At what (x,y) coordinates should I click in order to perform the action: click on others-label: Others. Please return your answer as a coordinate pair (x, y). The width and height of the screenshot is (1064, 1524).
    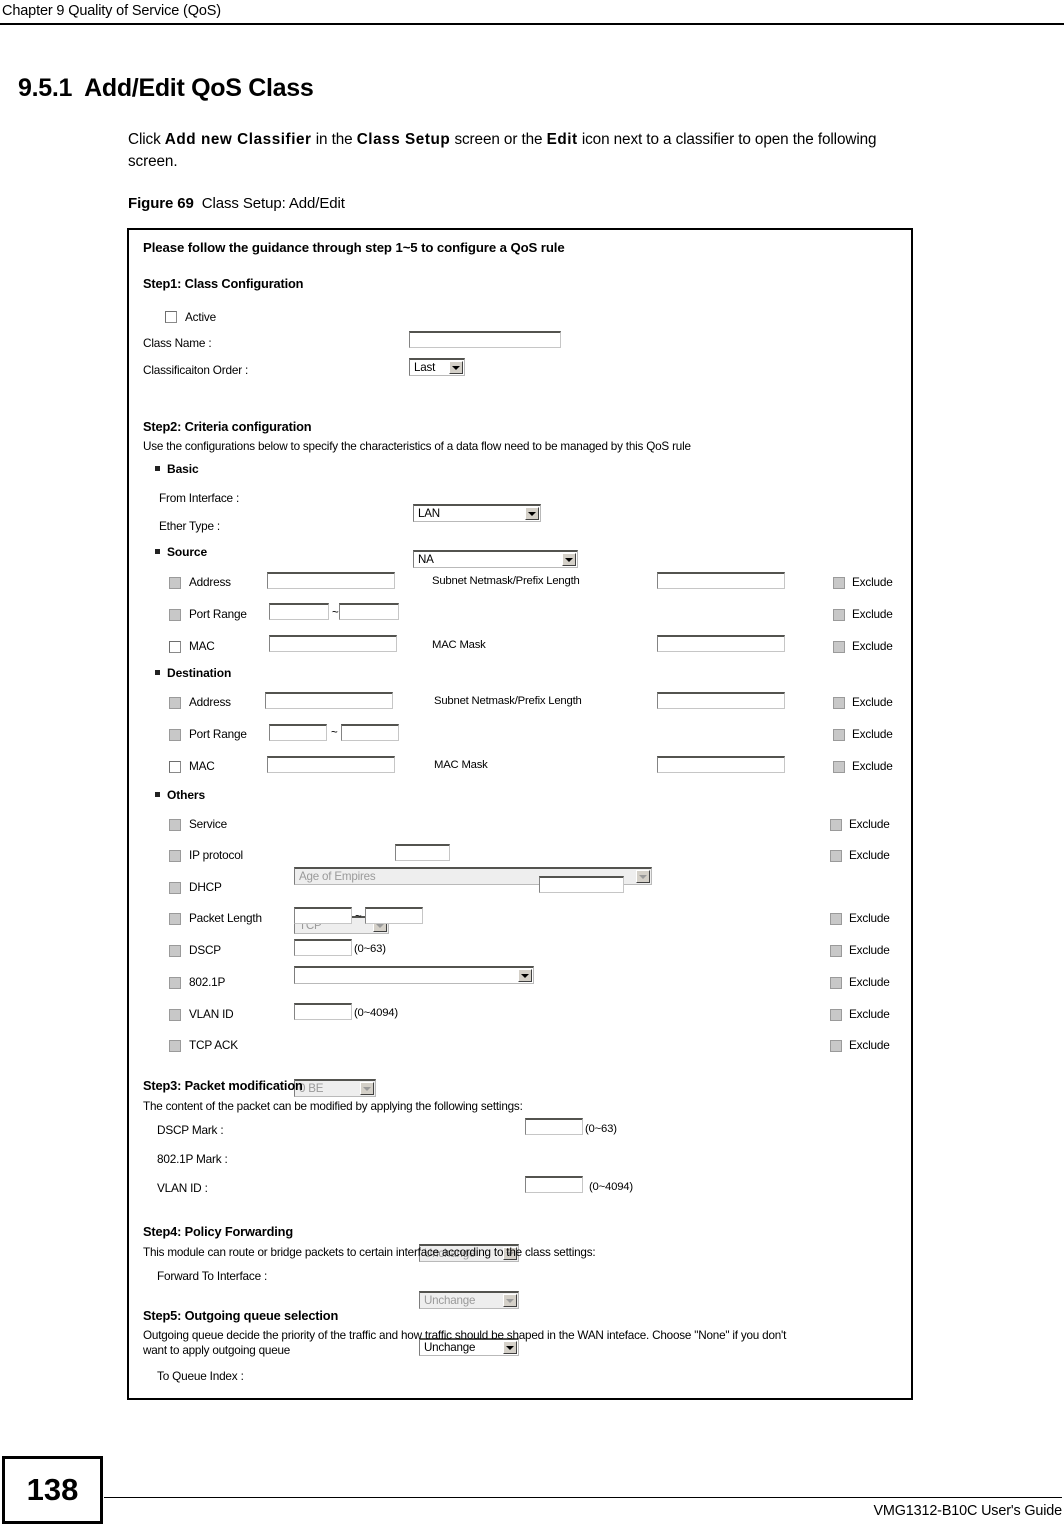
    Looking at the image, I should click on (186, 795).